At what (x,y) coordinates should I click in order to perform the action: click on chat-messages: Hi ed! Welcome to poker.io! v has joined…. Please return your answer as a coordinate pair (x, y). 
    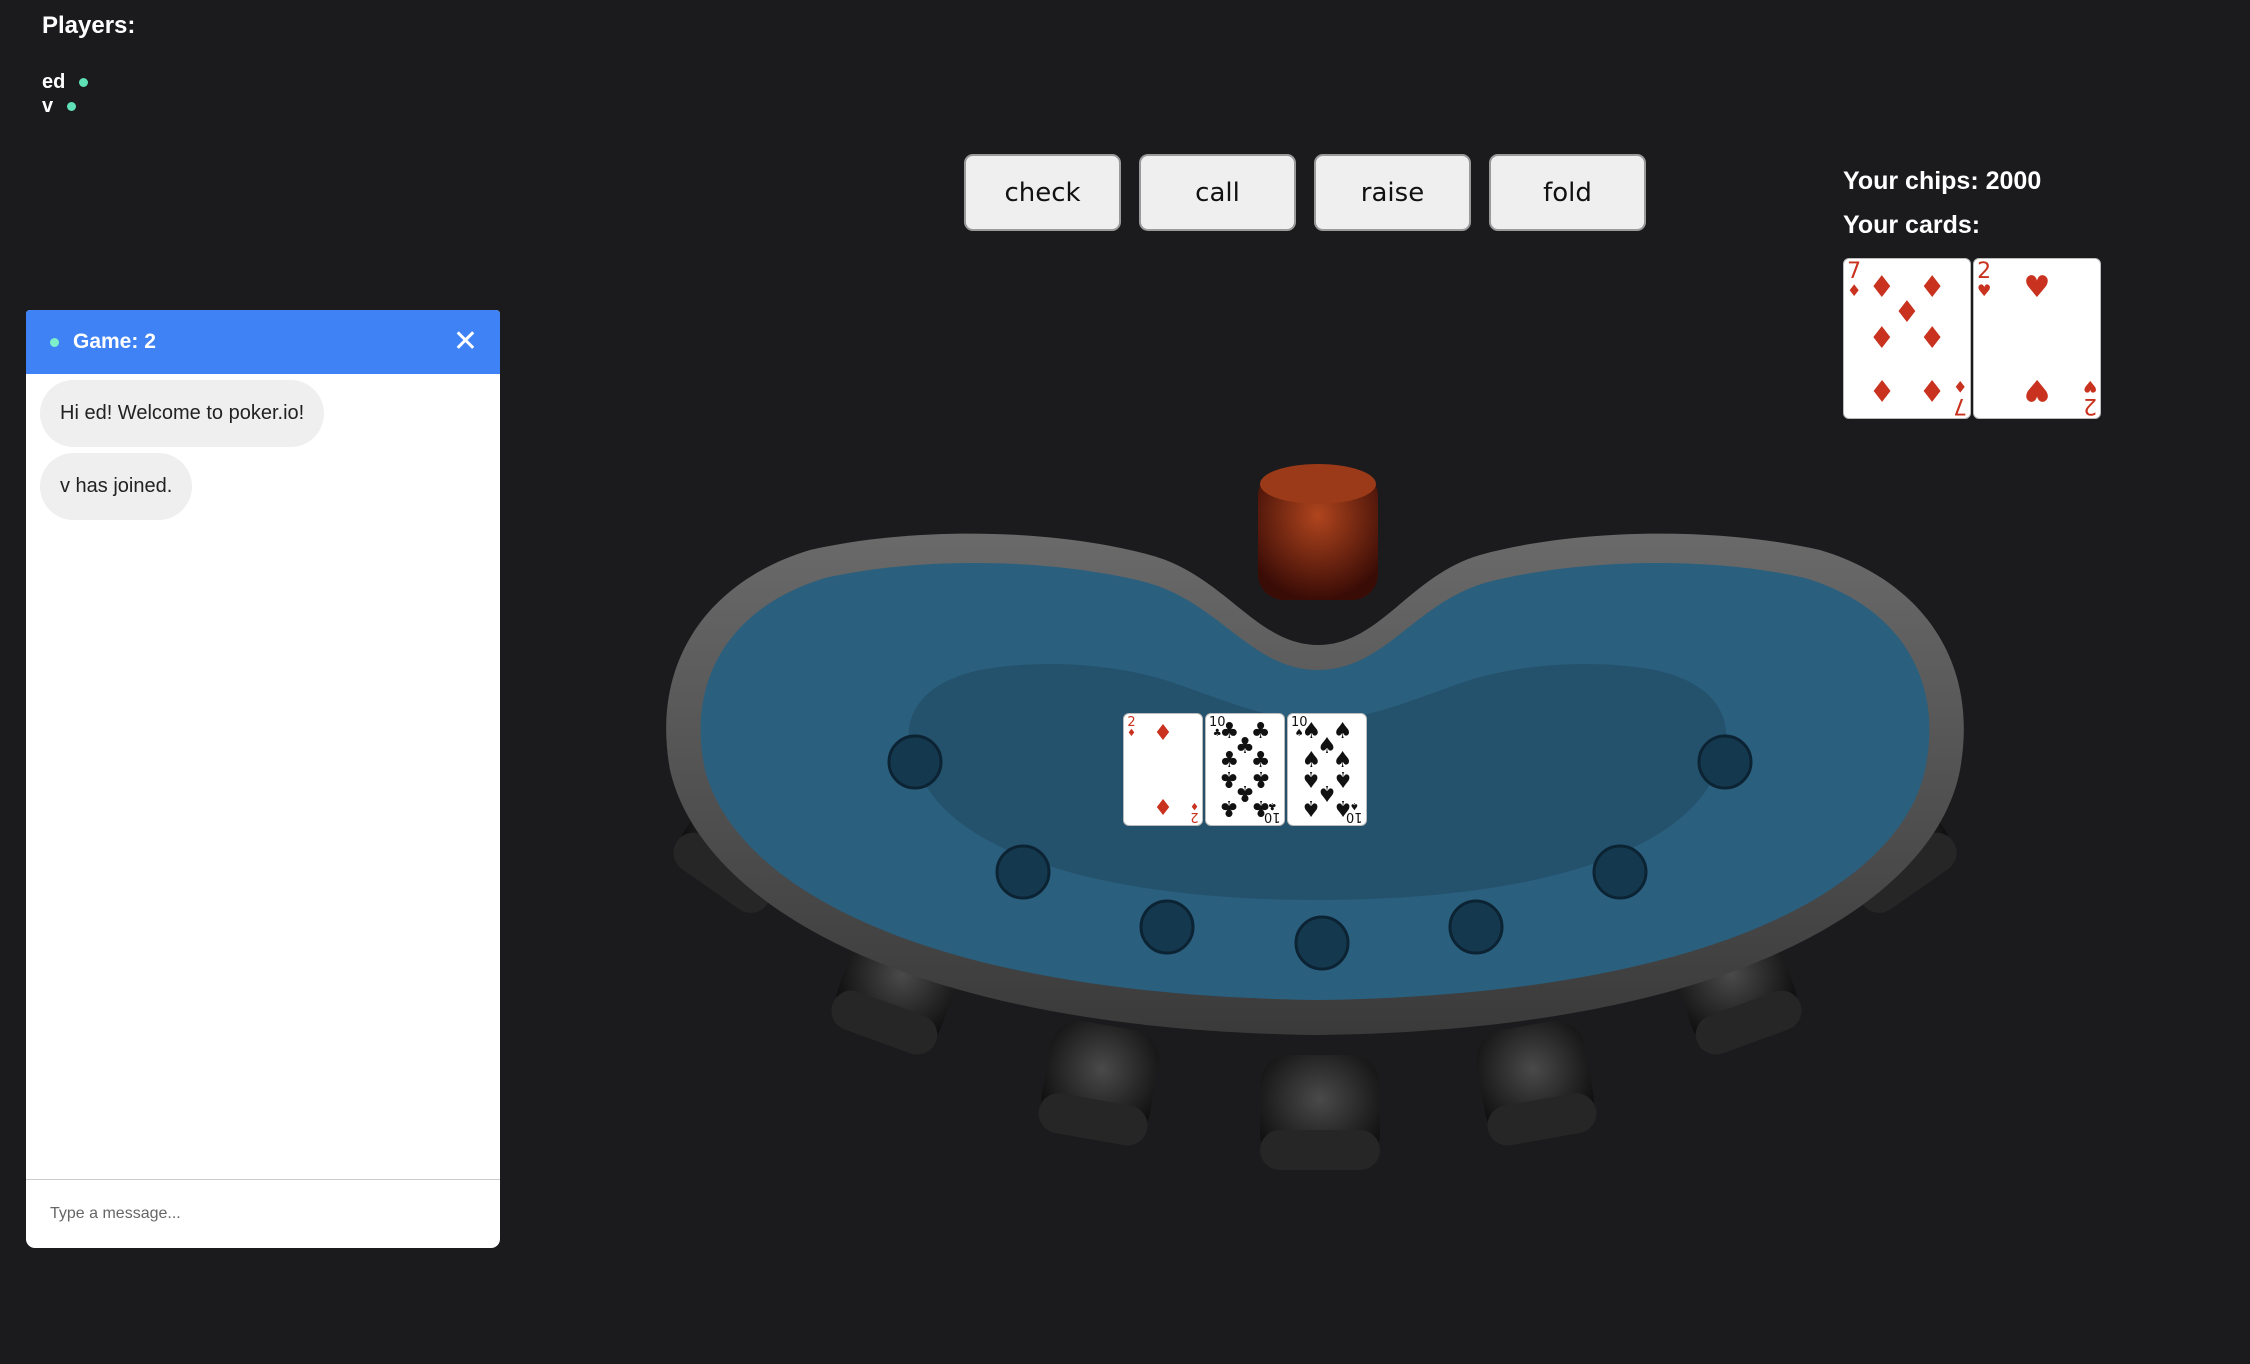
    Looking at the image, I should click on (263, 453).